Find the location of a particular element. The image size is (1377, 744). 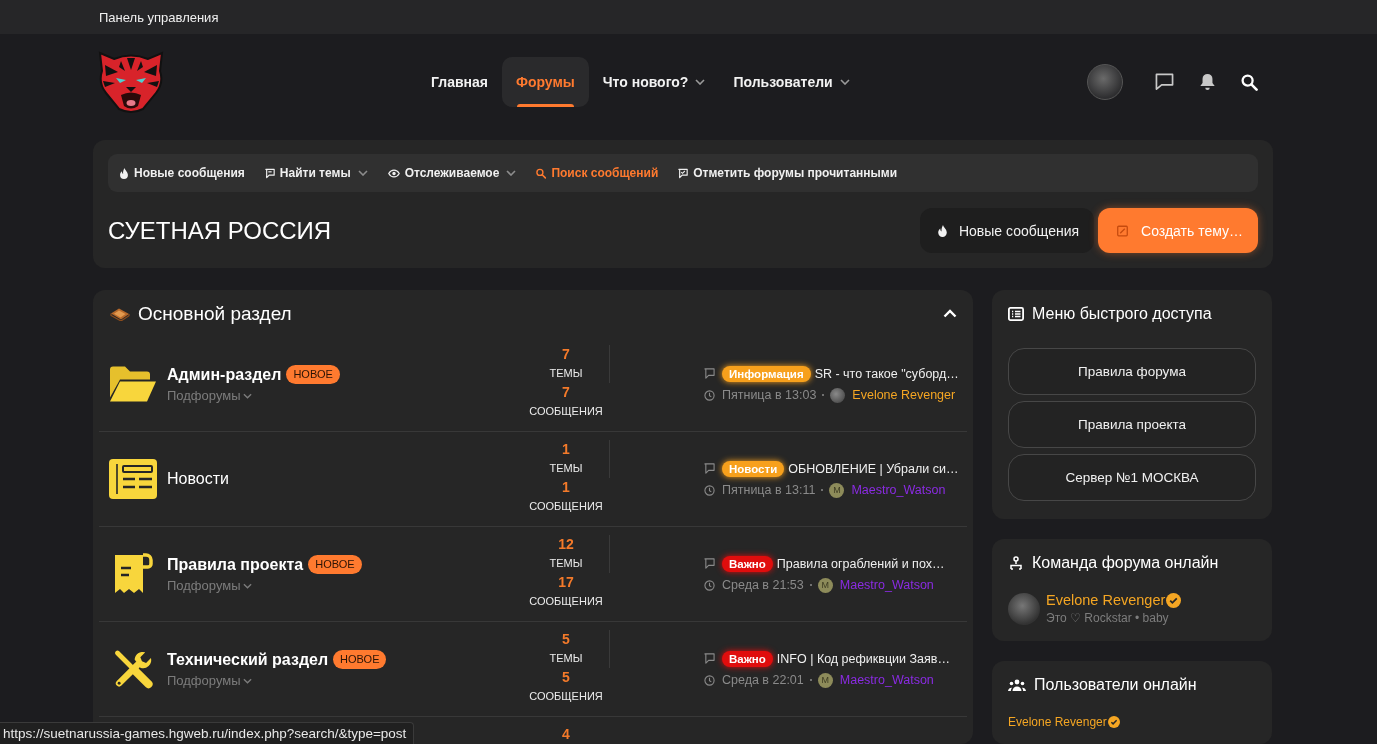

forum-title-link: Админ-раздел is located at coordinates (224, 374).